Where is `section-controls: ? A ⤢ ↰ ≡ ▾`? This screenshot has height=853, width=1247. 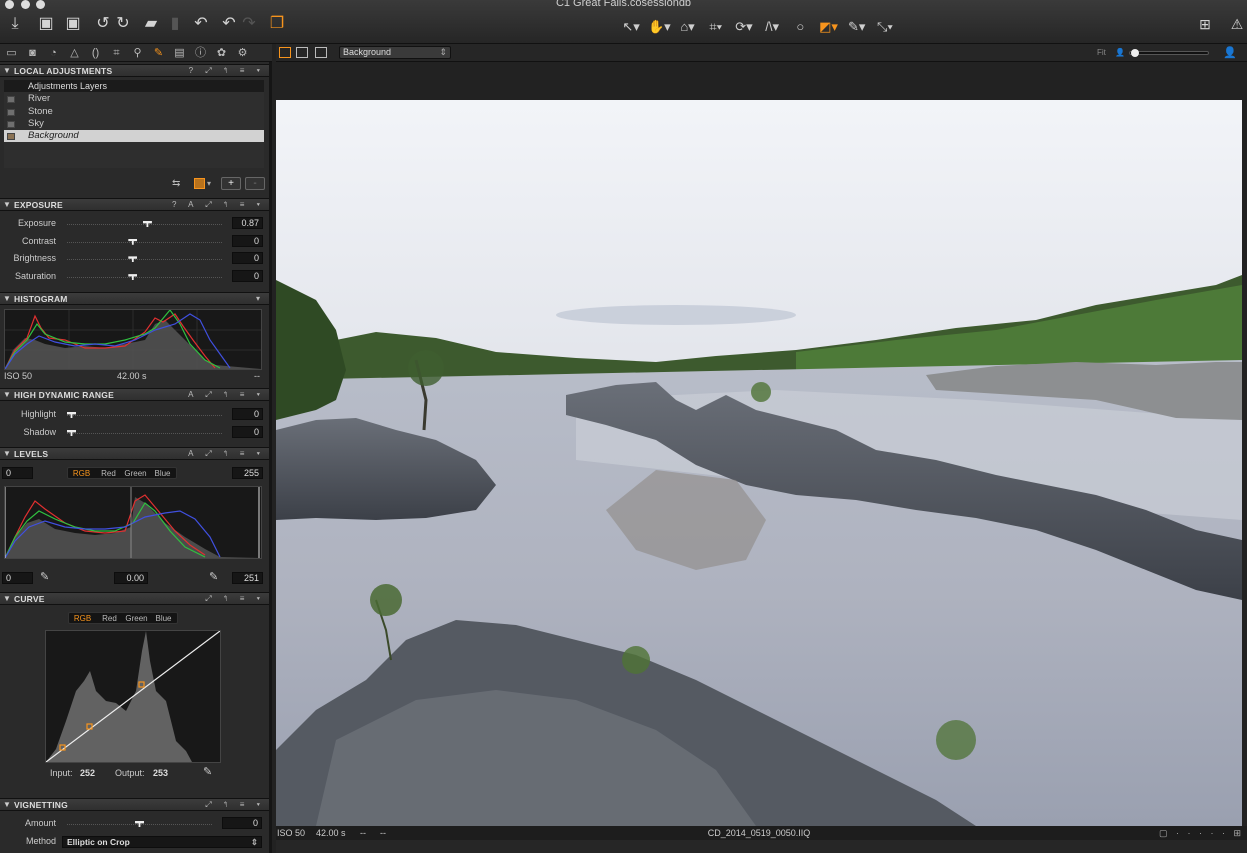
section-controls: ? A ⤢ ↰ ≡ ▾ is located at coordinates (218, 205).